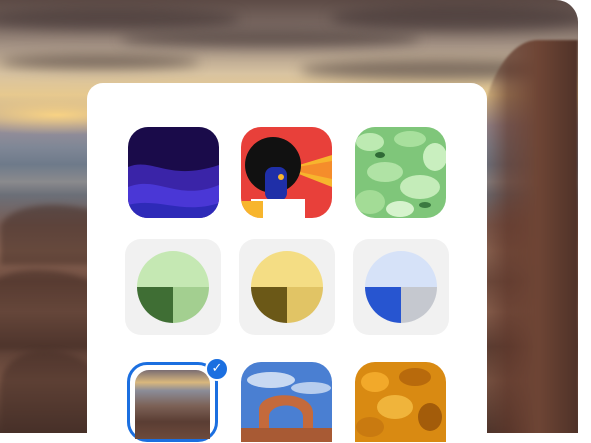  I want to click on wallpaper-tile-arch, so click(286, 402).